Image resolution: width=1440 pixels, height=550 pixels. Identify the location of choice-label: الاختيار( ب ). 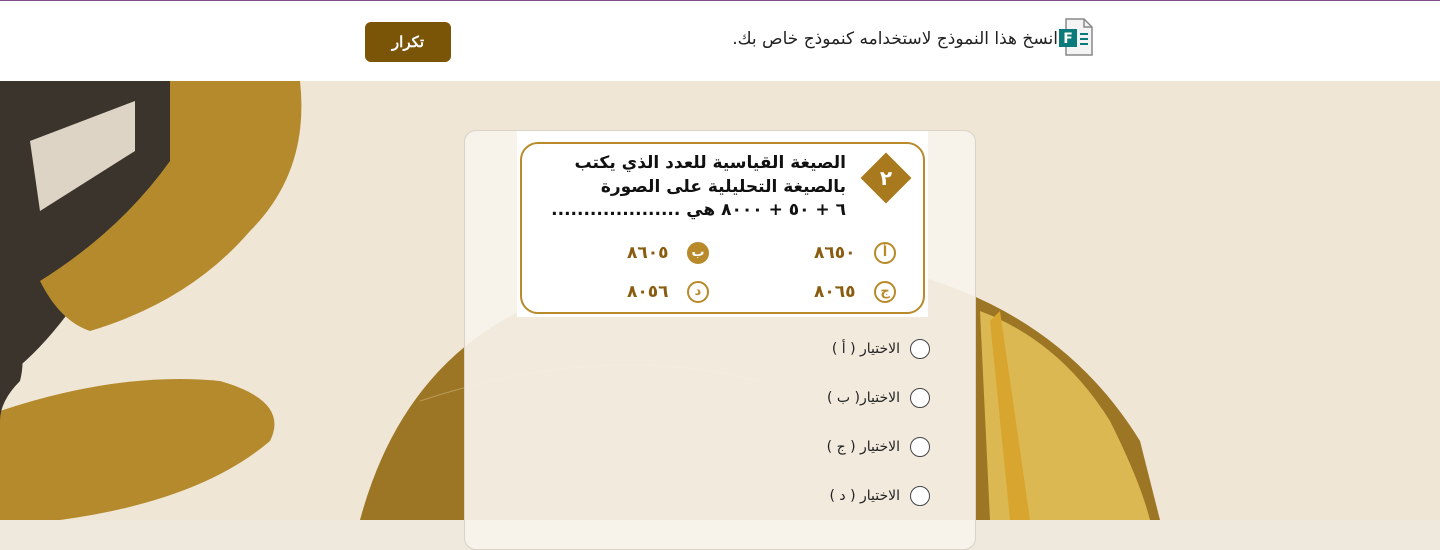
(863, 398).